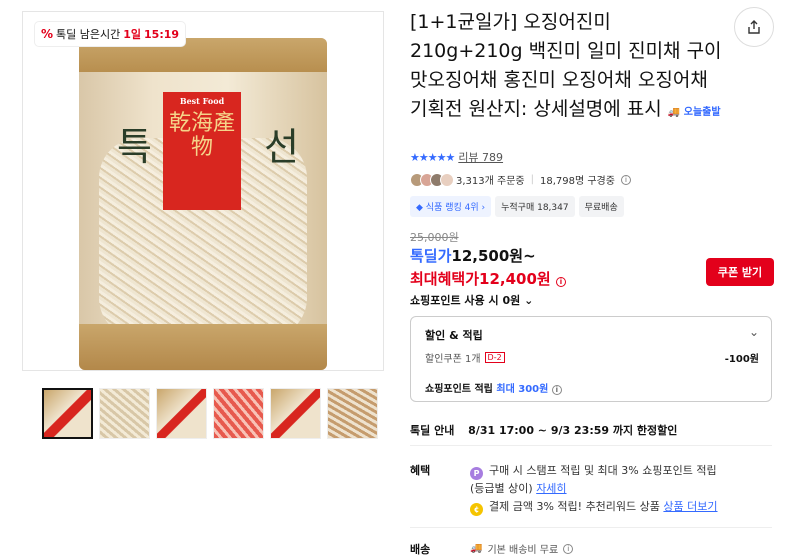 Image resolution: width=800 pixels, height=556 pixels. Describe the element at coordinates (88, 34) in the screenshot. I see `deal-timer-label: 톡딜 남은시간` at that location.